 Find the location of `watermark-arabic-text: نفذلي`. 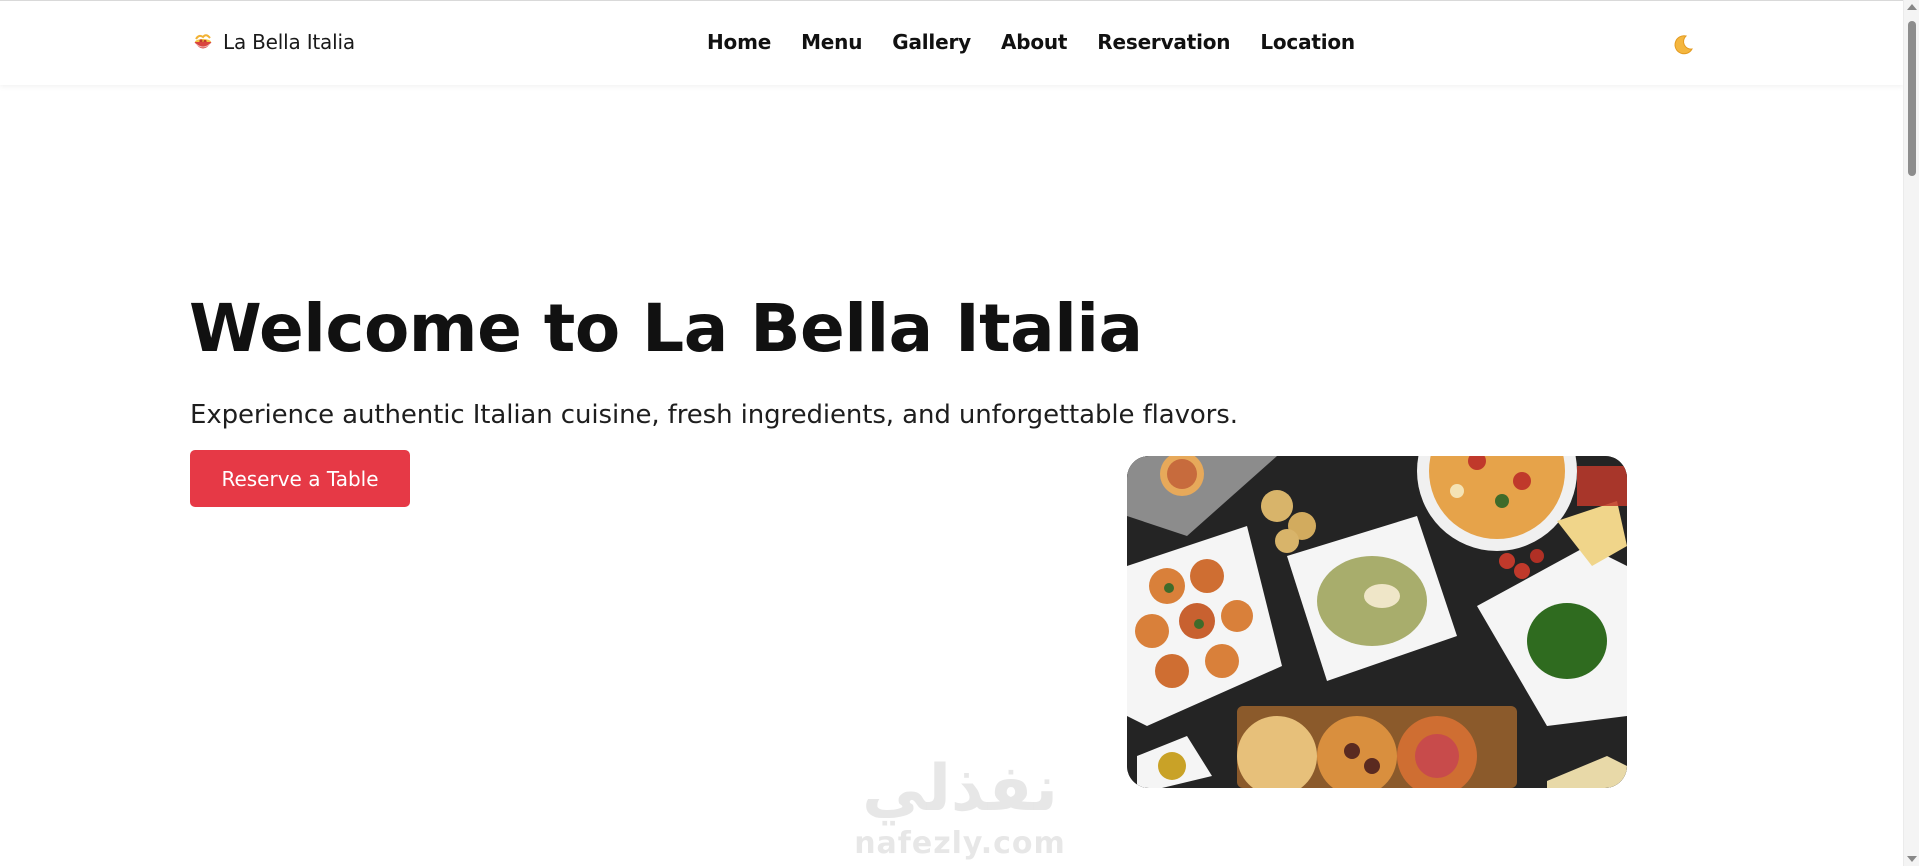

watermark-arabic-text: نفذلي is located at coordinates (960, 789).